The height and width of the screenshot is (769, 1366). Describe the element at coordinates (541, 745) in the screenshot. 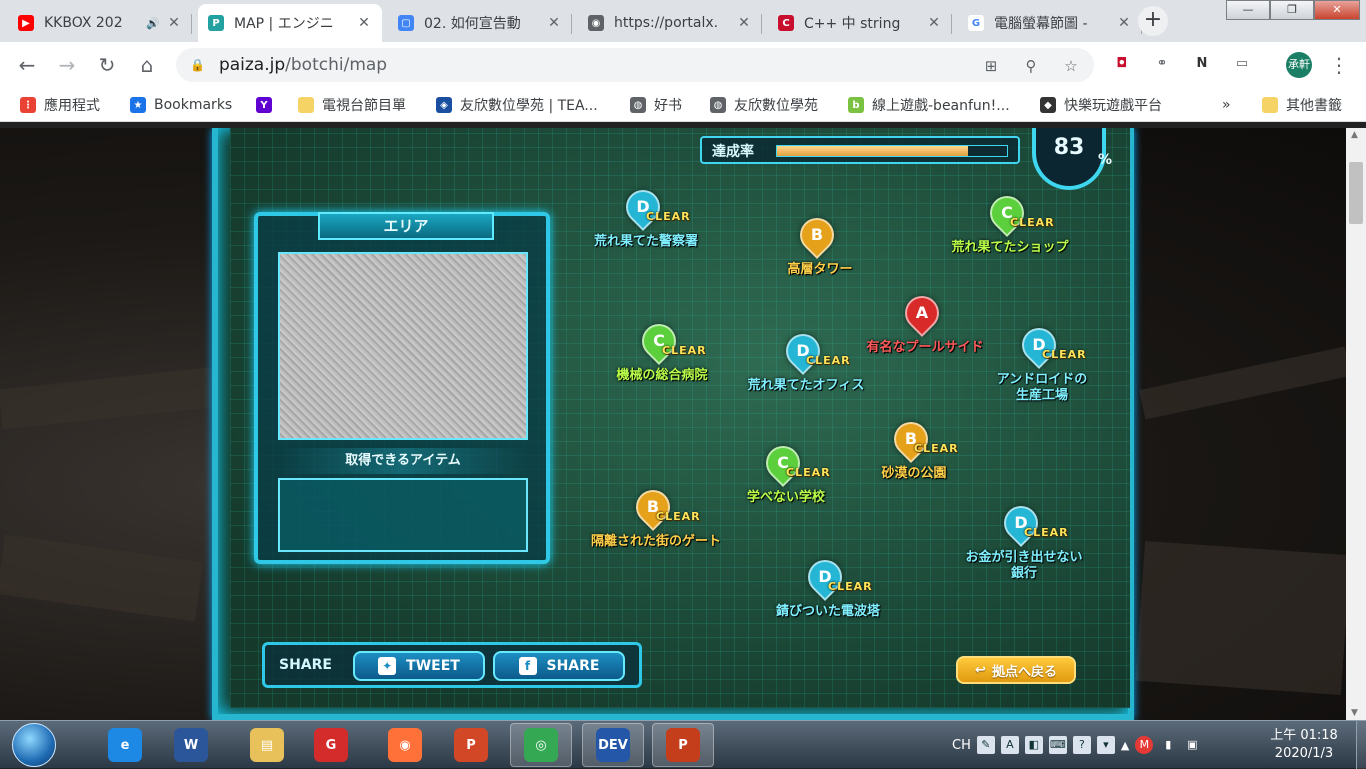

I see `taskbar-chrome-button: ◎` at that location.